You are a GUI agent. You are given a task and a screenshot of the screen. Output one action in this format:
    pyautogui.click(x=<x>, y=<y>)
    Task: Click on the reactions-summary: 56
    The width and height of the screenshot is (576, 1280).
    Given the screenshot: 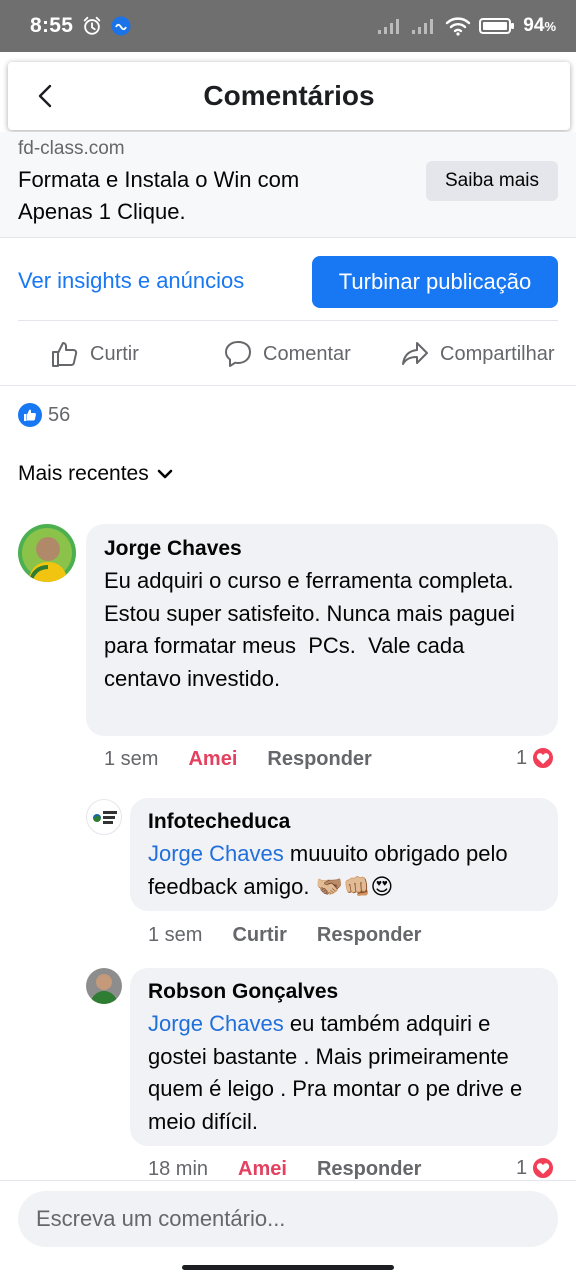 What is the action you would take?
    pyautogui.click(x=44, y=415)
    